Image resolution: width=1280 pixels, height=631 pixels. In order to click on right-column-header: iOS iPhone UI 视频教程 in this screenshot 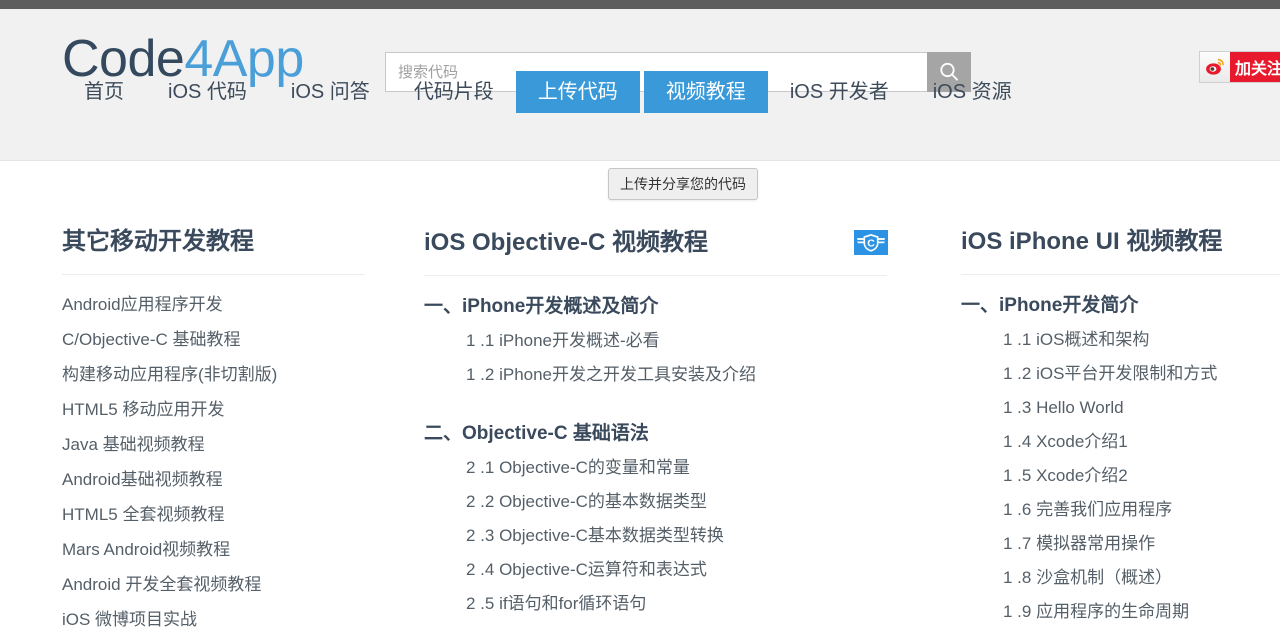, I will do `click(1120, 252)`.